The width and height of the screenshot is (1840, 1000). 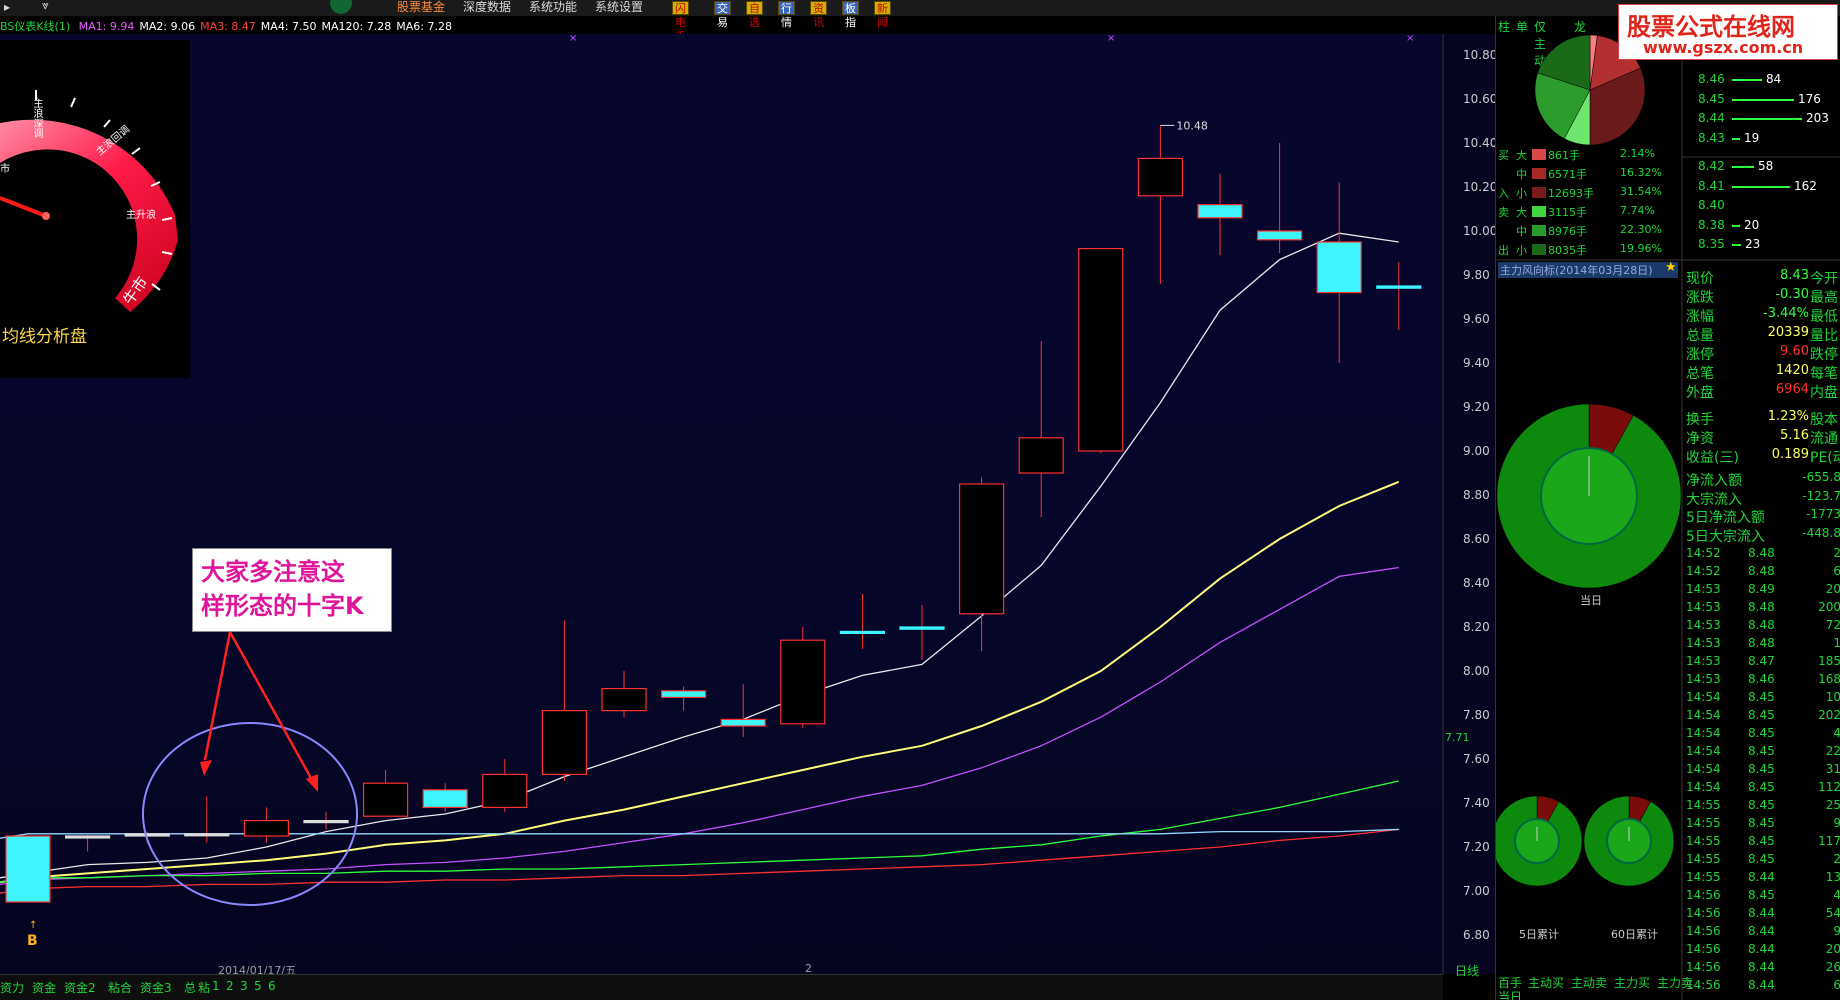 I want to click on gauge-zone-3: 主升浪, so click(x=141, y=215).